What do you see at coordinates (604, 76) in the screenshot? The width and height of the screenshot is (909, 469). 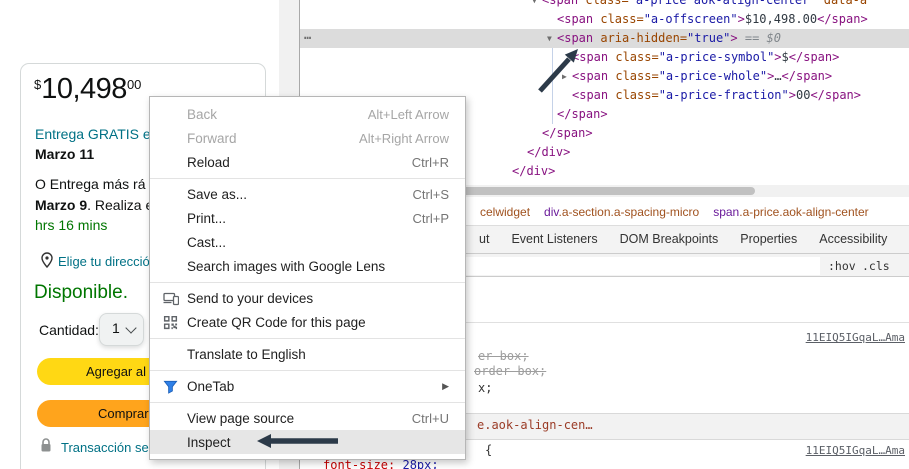 I see `code-line: ▶ <span class="a-price-whole">…</span>` at bounding box center [604, 76].